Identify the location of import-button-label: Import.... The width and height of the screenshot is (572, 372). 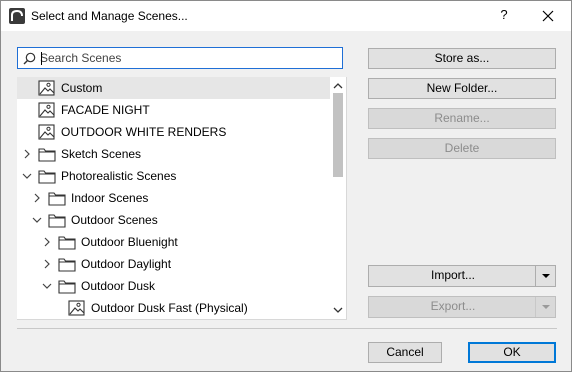
(453, 276).